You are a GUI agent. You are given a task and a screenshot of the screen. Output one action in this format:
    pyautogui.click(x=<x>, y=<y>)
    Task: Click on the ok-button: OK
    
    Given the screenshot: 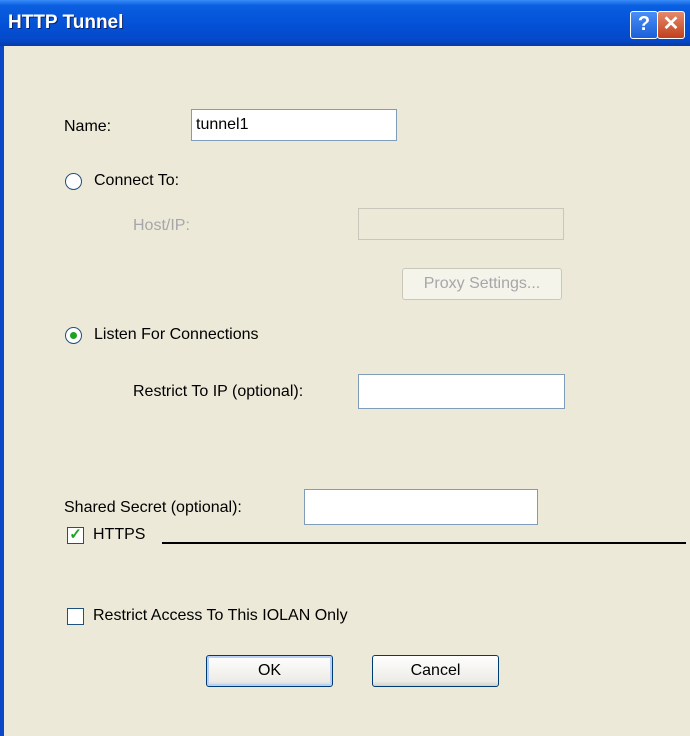 What is the action you would take?
    pyautogui.click(x=269, y=671)
    